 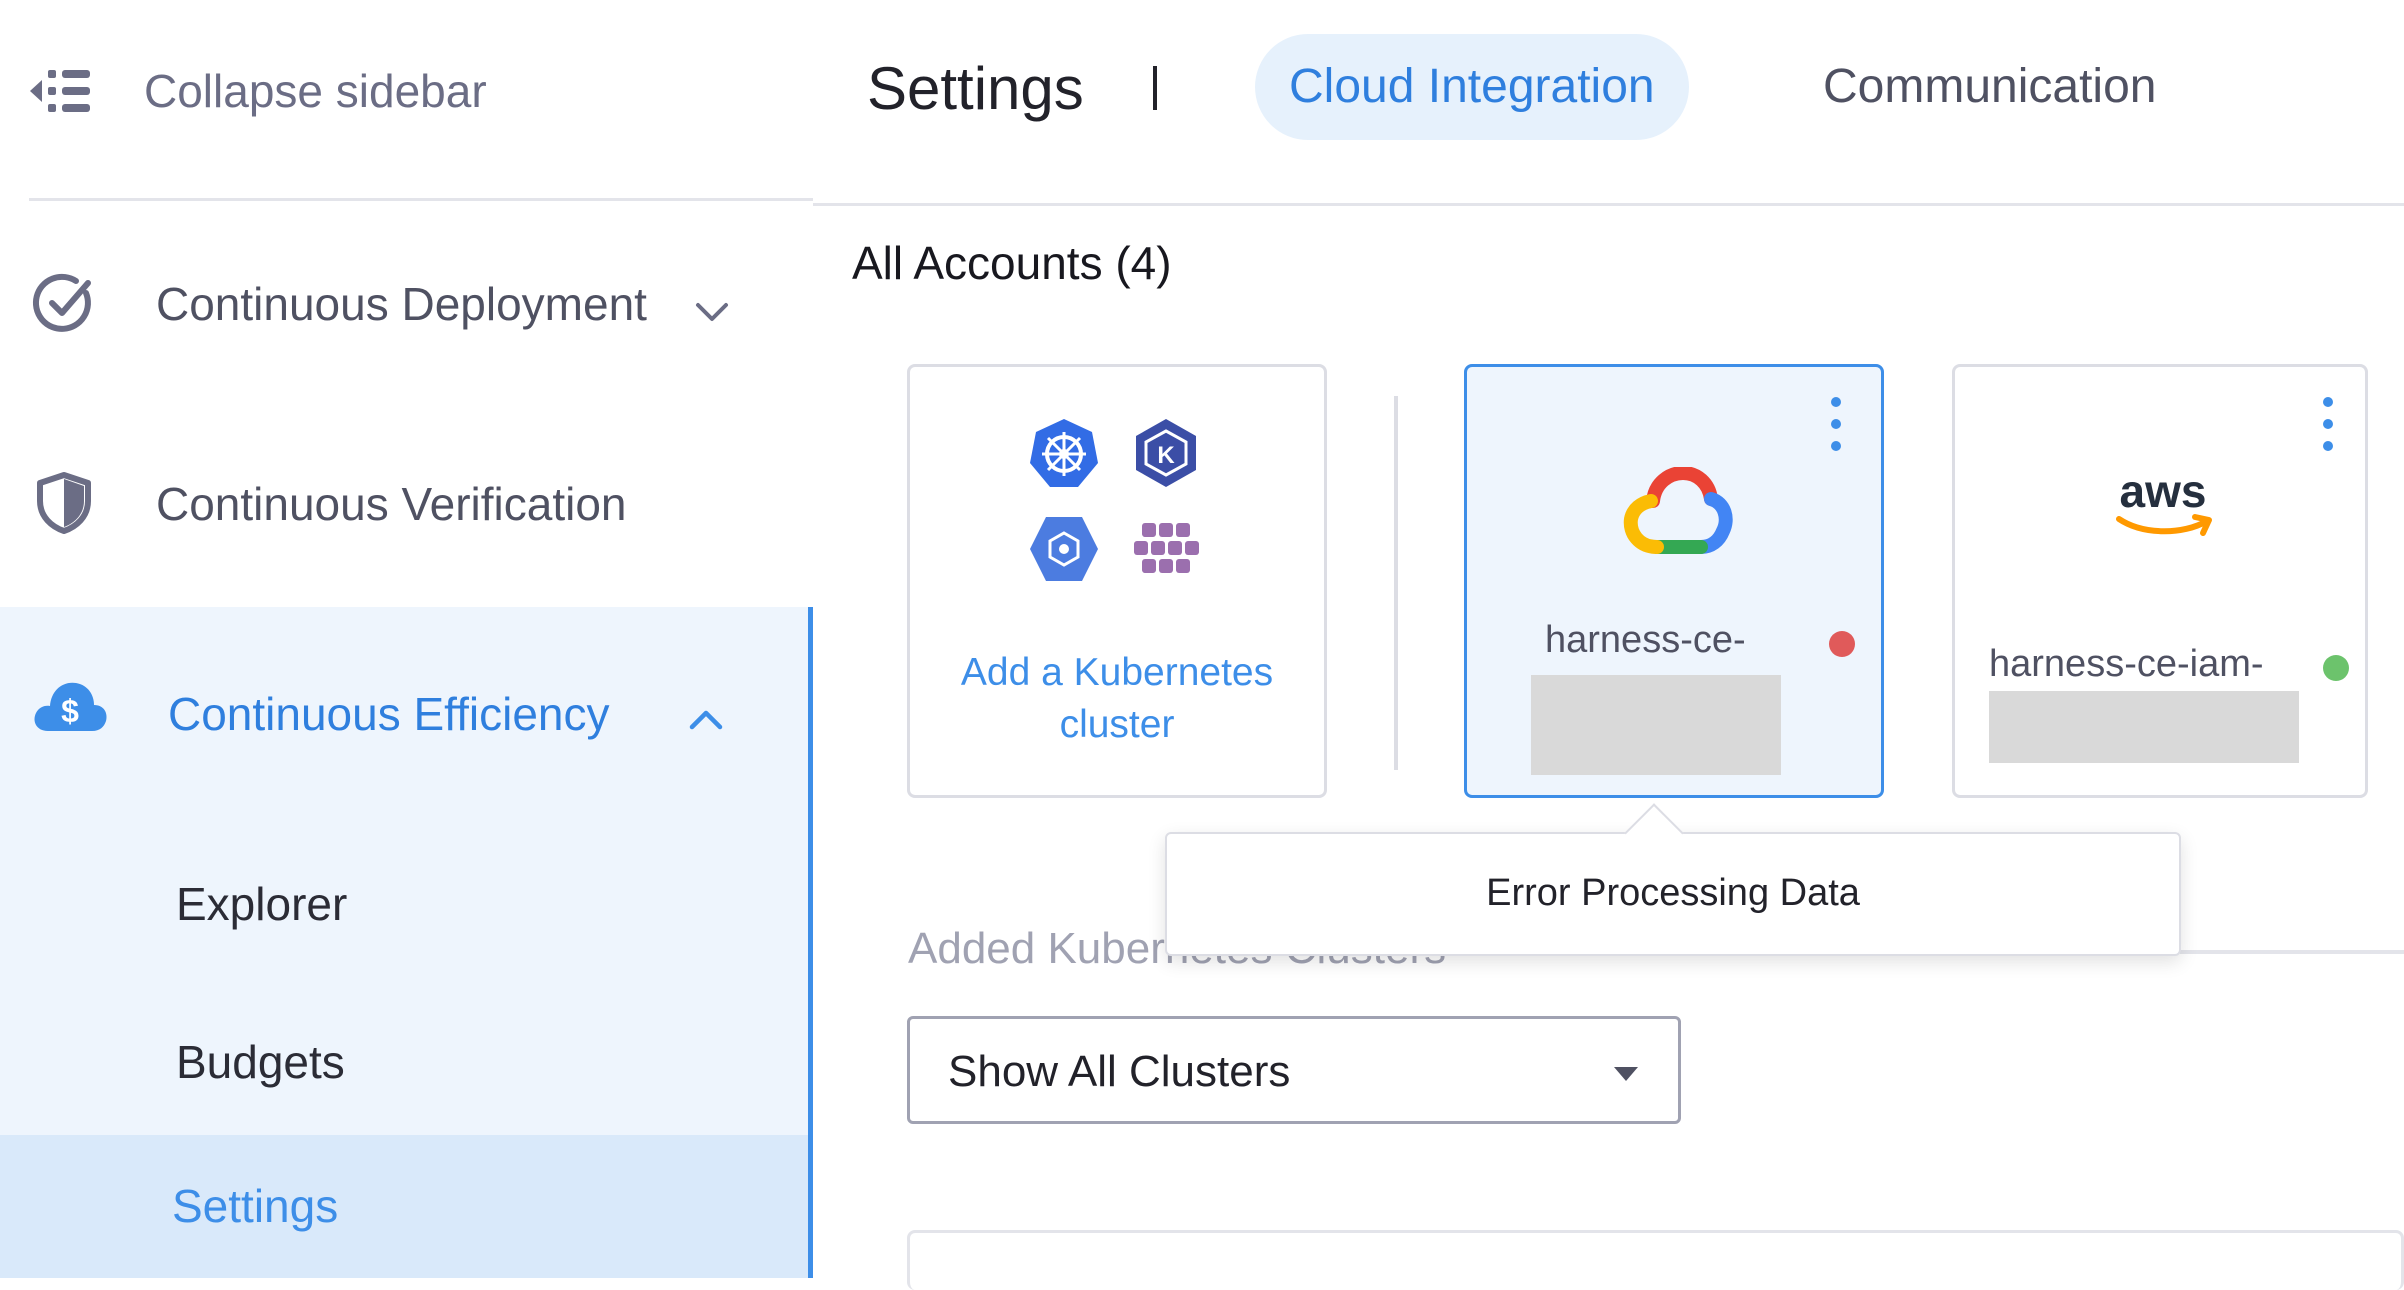 What do you see at coordinates (2292, 952) in the screenshot?
I see `section-divider` at bounding box center [2292, 952].